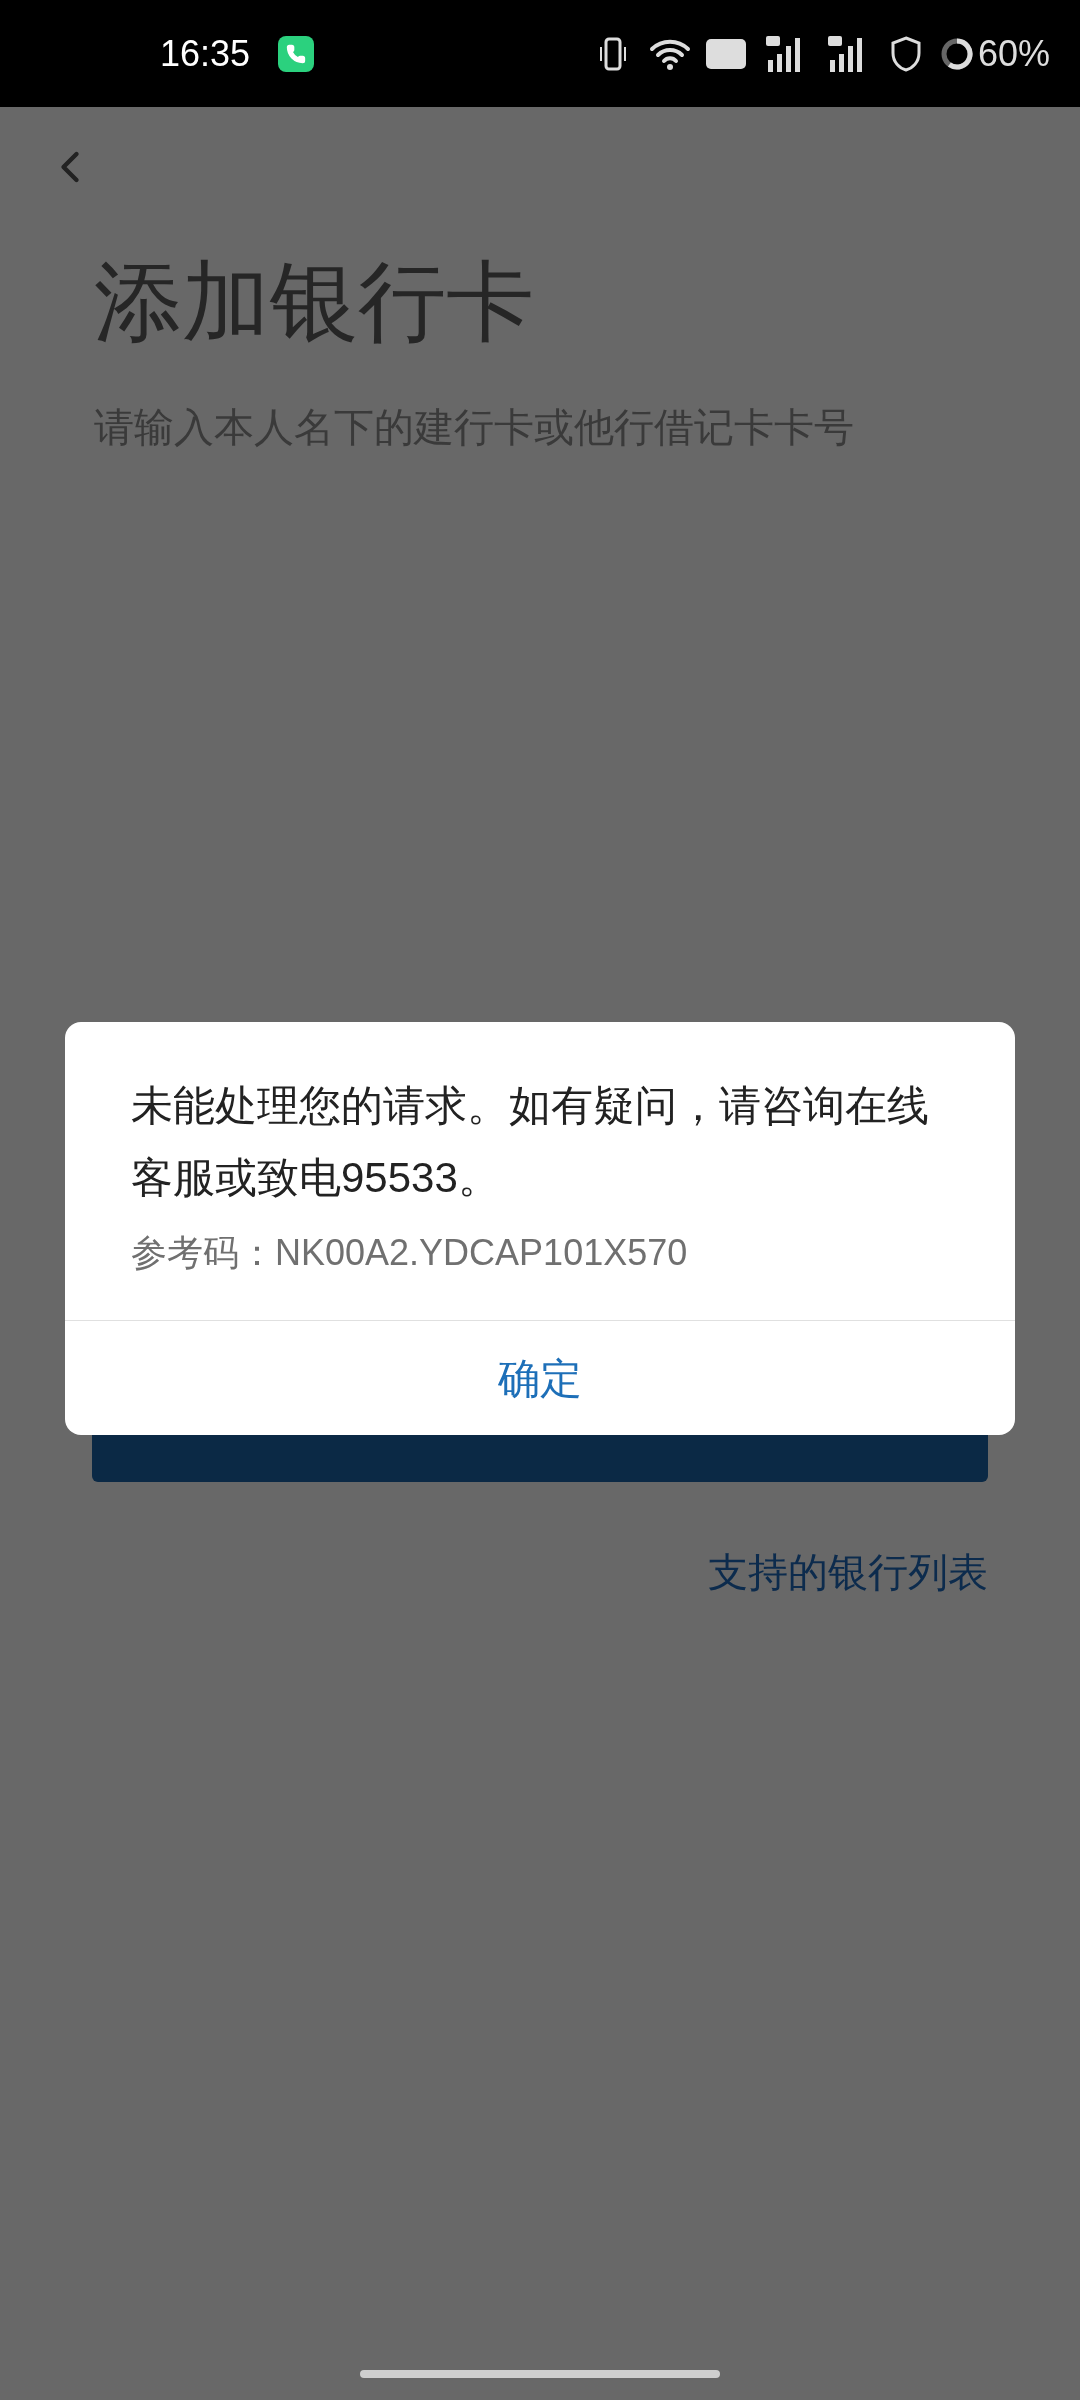 The image size is (1080, 2400). Describe the element at coordinates (409, 1253) in the screenshot. I see `reference-code: 参考码：NK00A2.YDCAP101X570` at that location.